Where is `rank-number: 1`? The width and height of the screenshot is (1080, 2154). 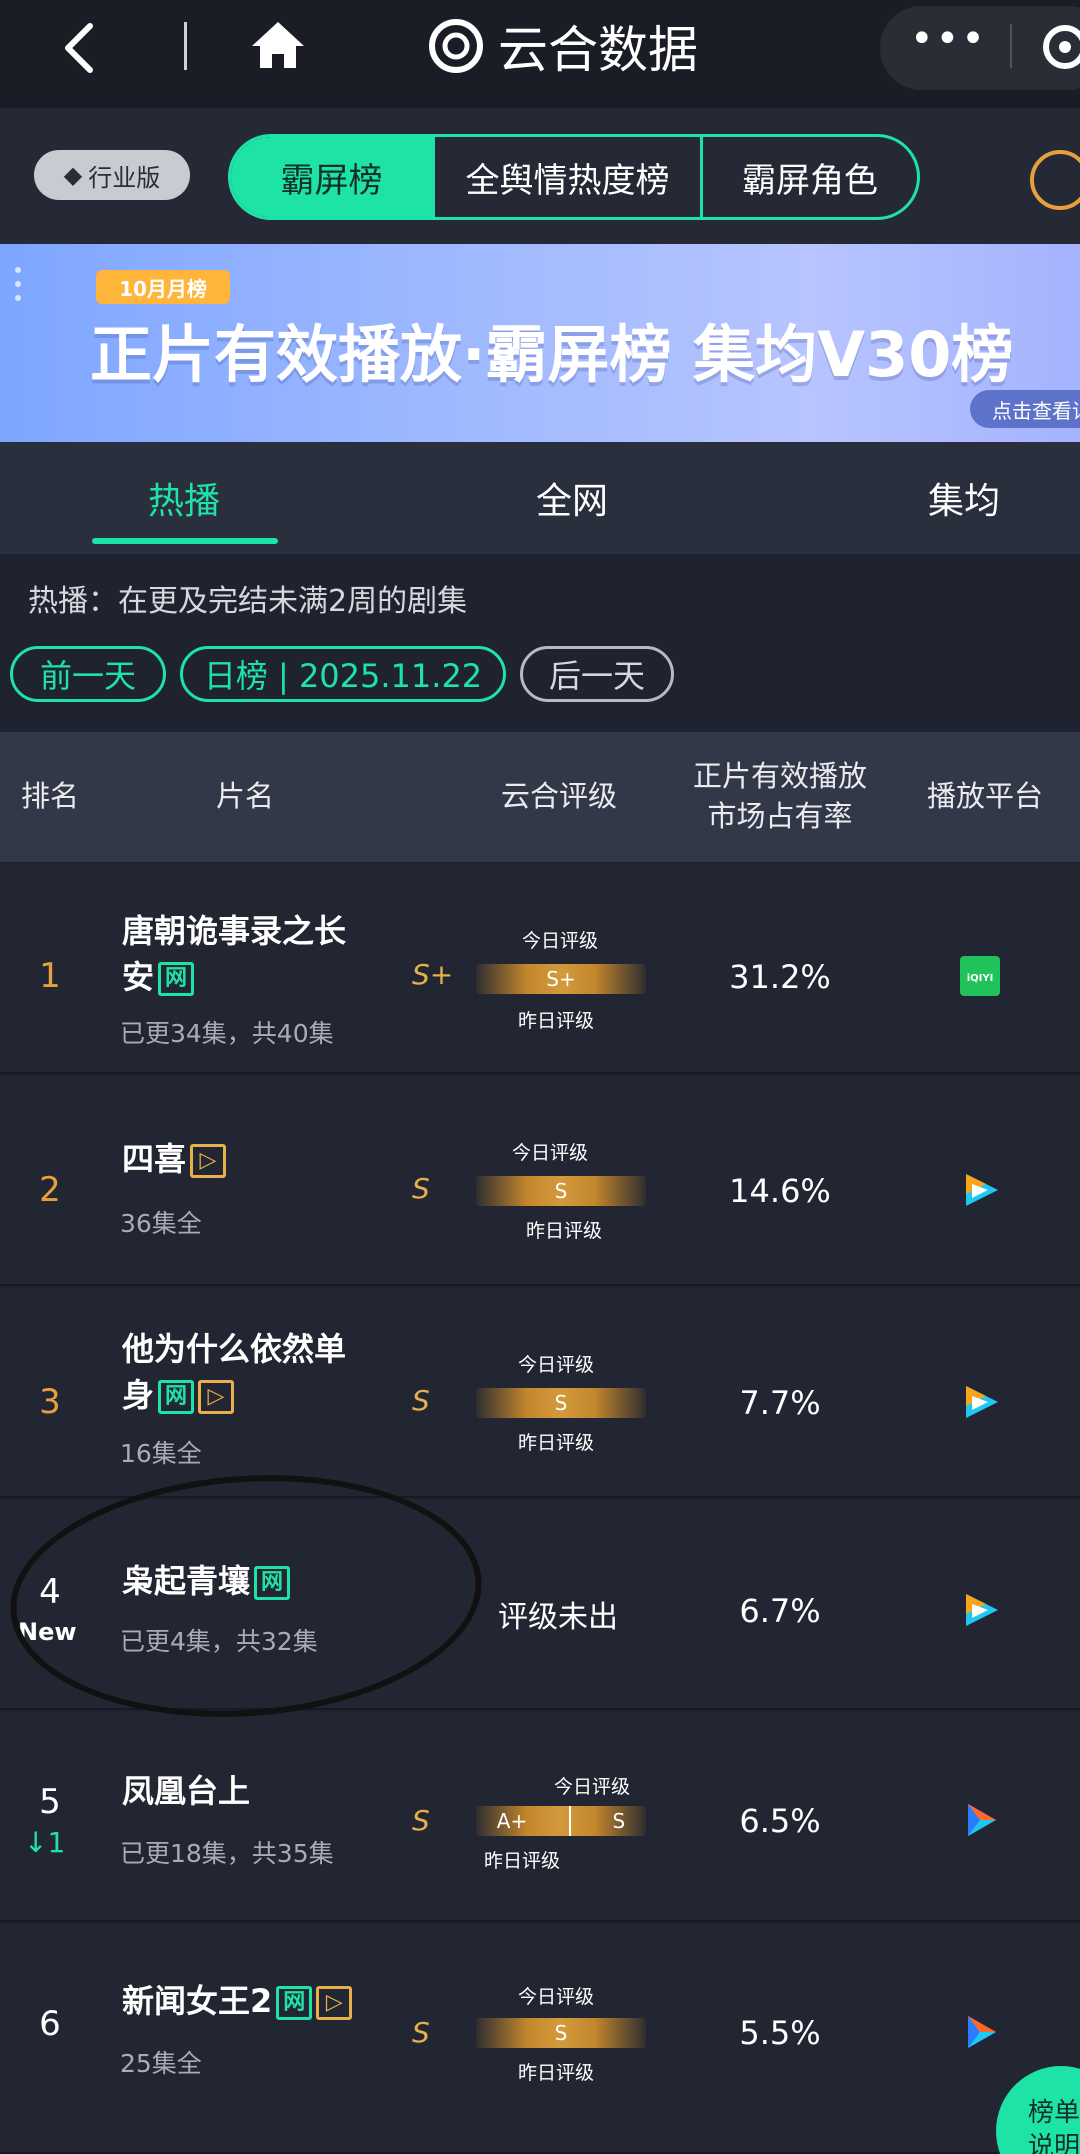
rank-number: 1 is located at coordinates (50, 976).